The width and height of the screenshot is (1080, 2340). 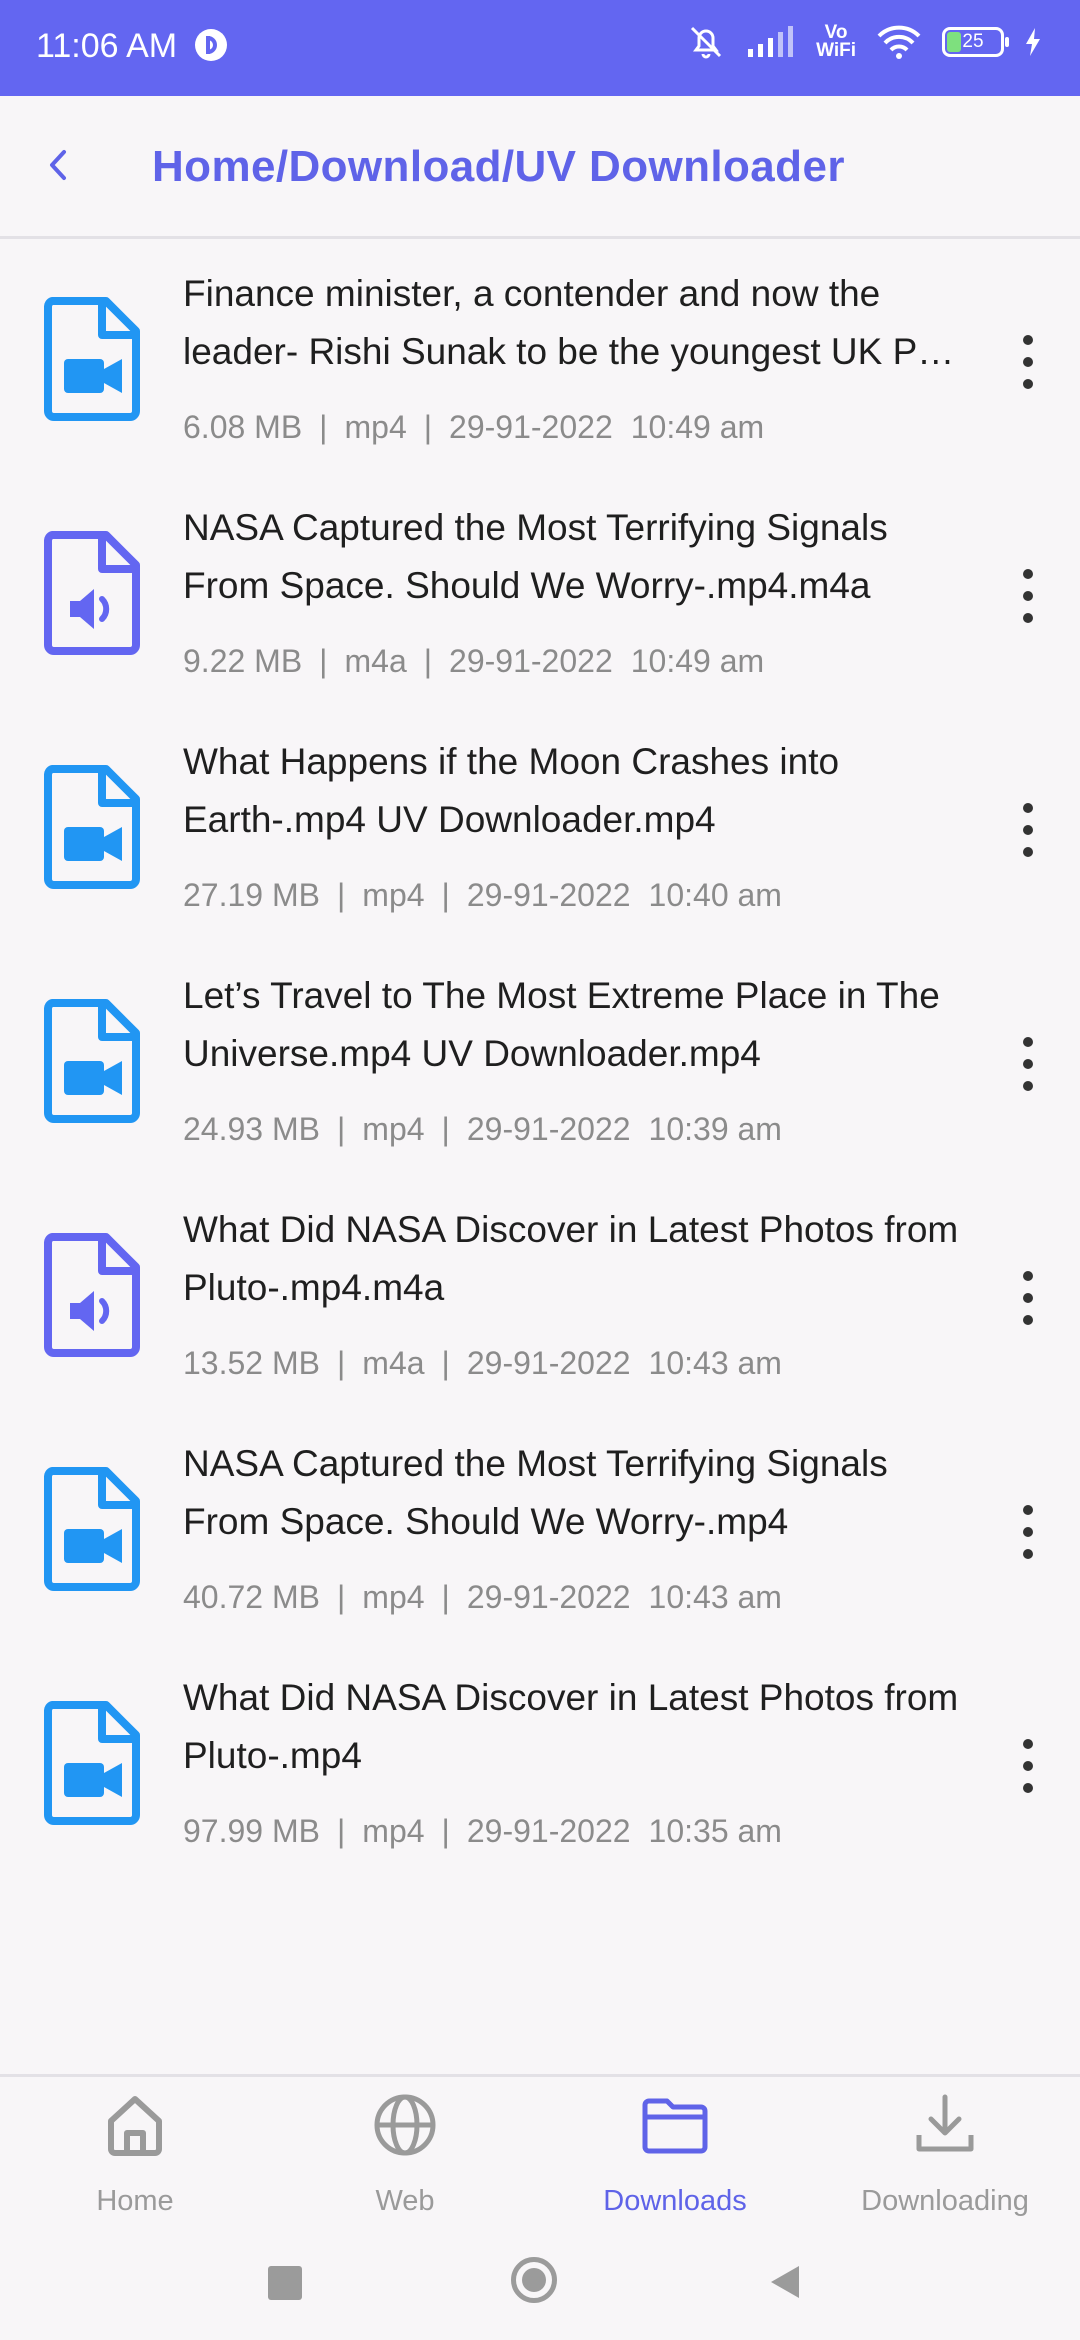 What do you see at coordinates (243, 661) in the screenshot?
I see `file-size: 9.22 MB` at bounding box center [243, 661].